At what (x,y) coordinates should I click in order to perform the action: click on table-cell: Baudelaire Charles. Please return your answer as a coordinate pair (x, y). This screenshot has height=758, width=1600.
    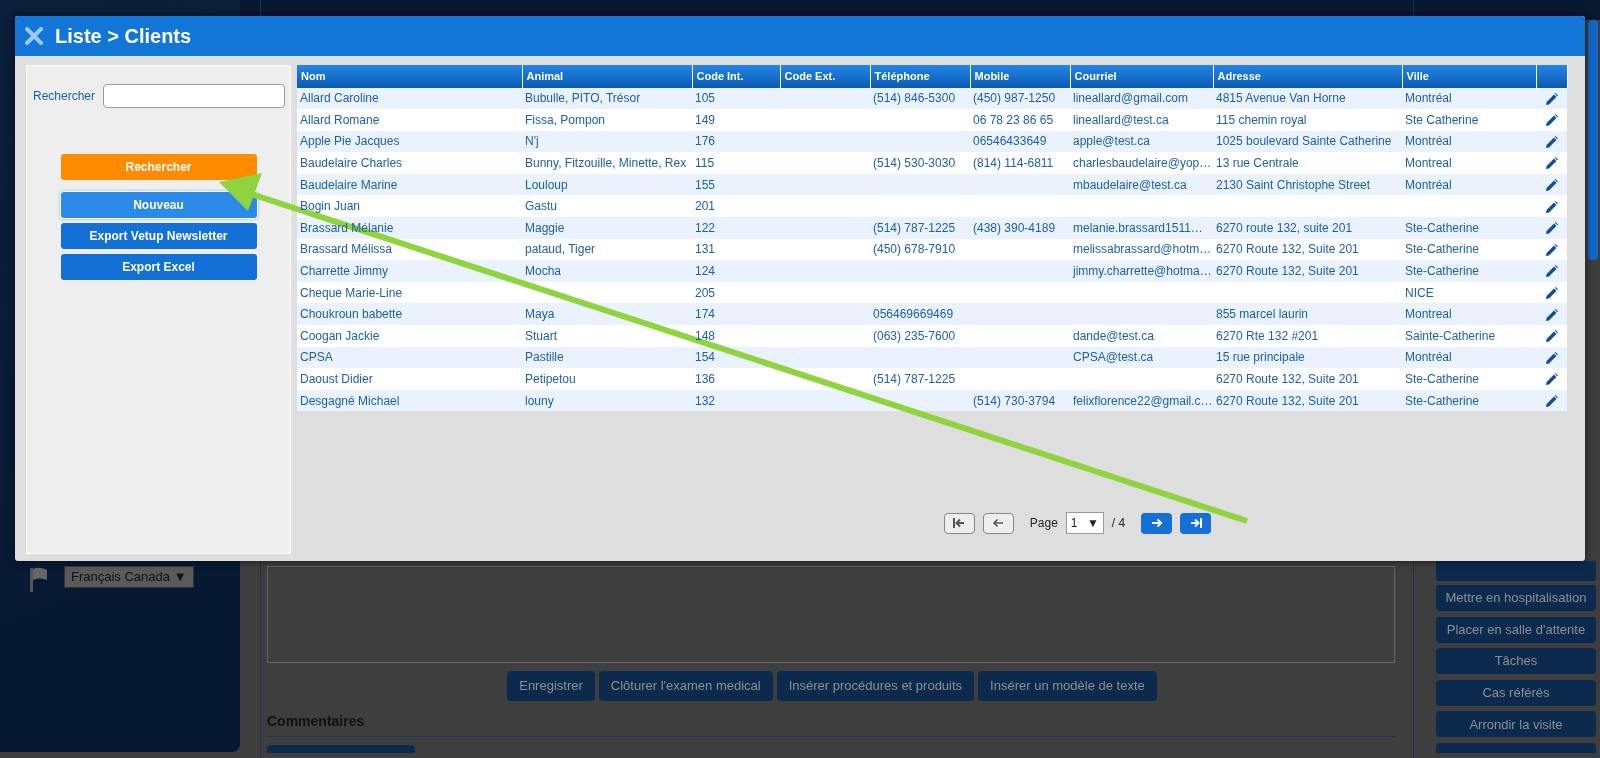
    Looking at the image, I should click on (409, 163).